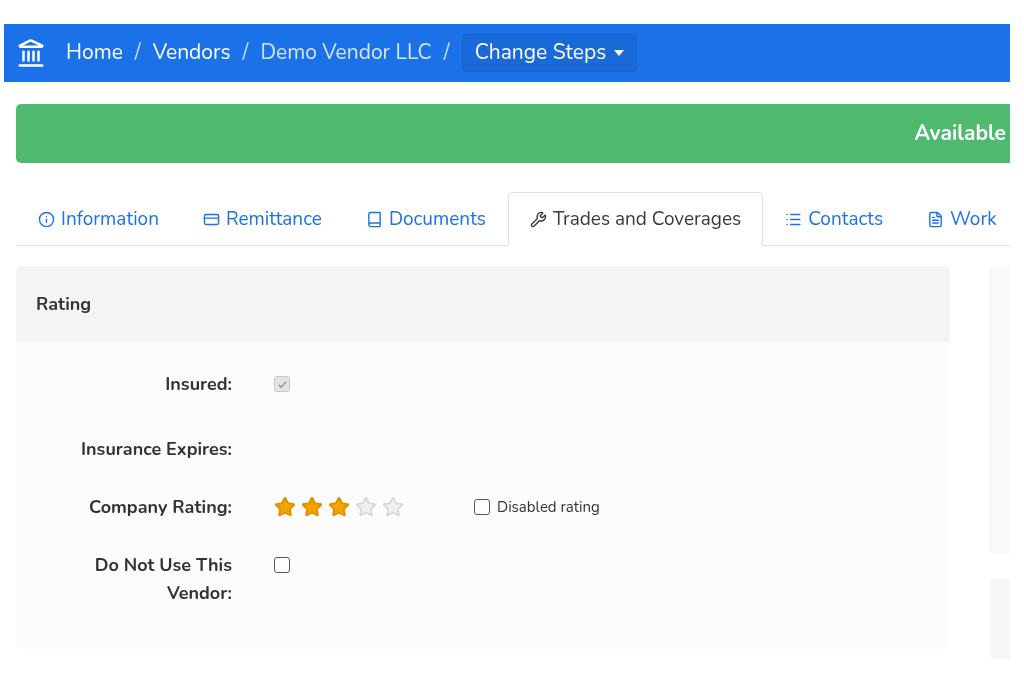 Image resolution: width=1024 pixels, height=685 pixels. I want to click on tab: Information, so click(98, 219).